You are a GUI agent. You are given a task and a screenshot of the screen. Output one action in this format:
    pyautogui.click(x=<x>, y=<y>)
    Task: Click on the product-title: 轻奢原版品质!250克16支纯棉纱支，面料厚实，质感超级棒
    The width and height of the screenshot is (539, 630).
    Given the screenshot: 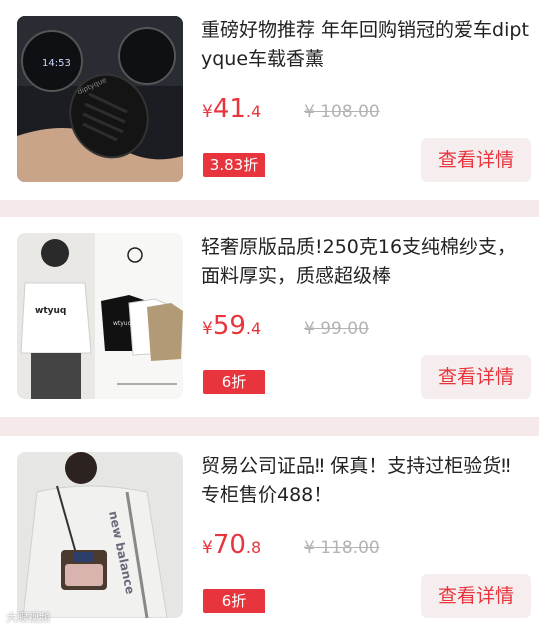 What is the action you would take?
    pyautogui.click(x=366, y=262)
    